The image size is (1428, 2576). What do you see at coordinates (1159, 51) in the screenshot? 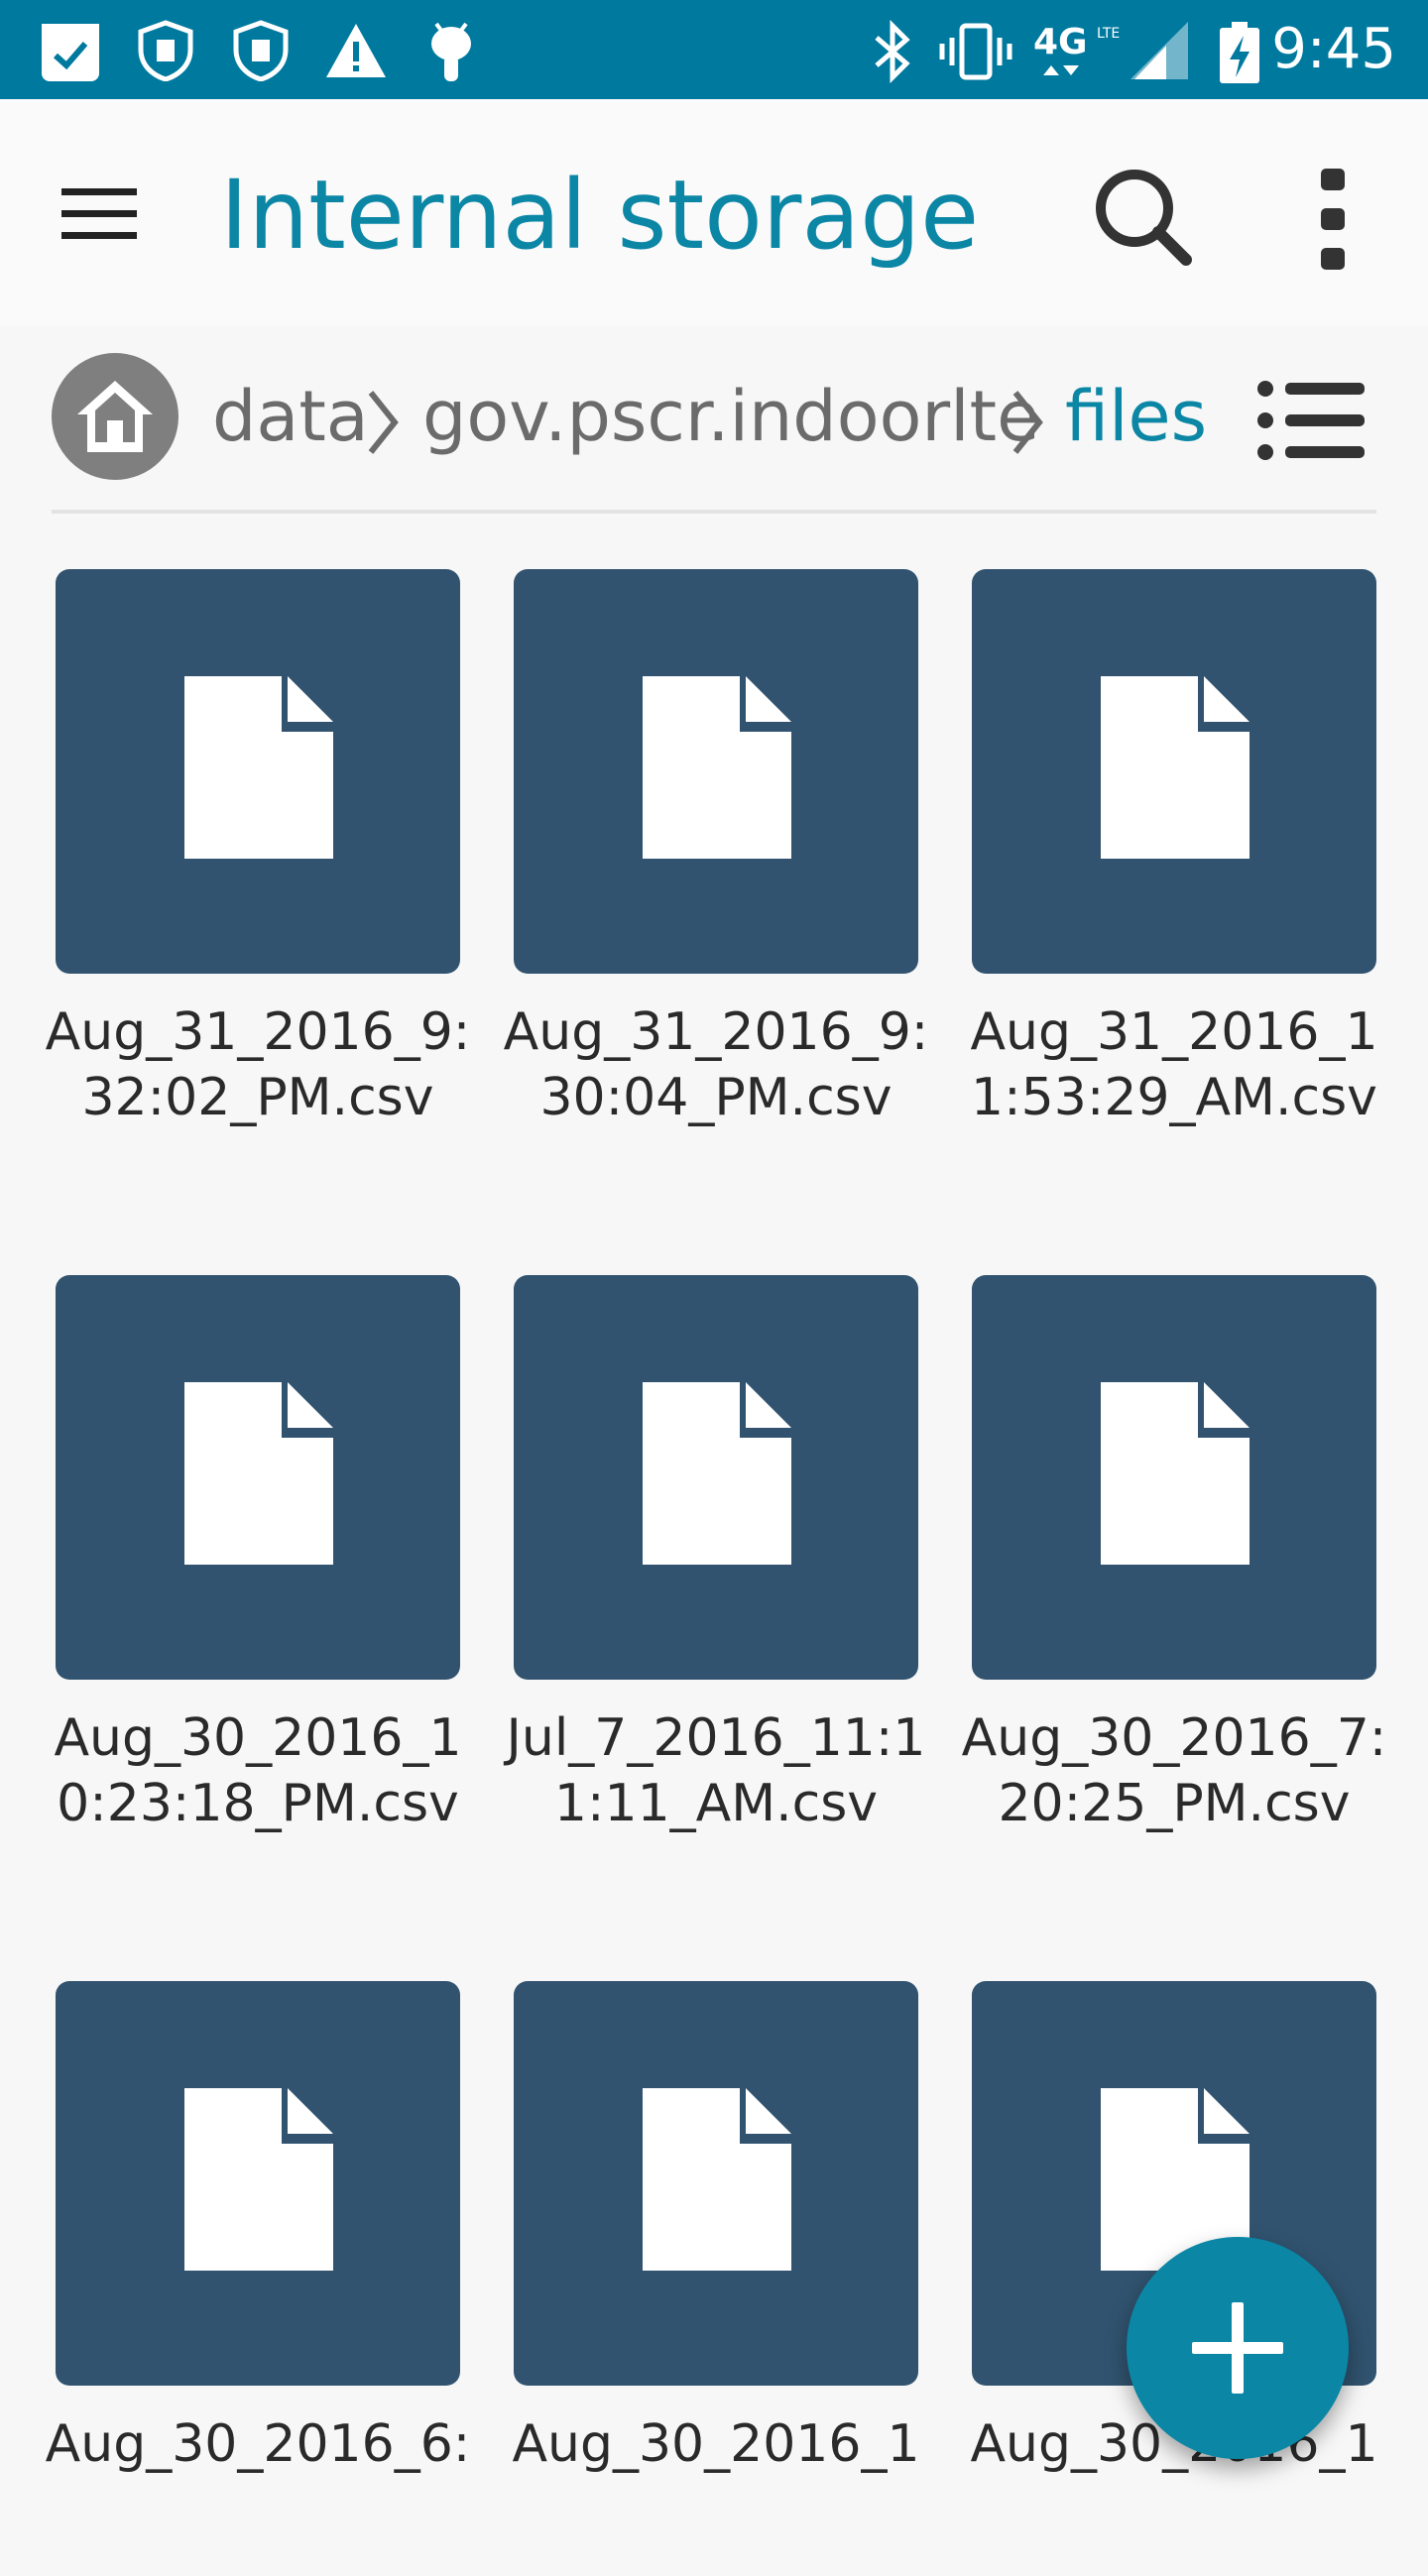
I see `signal-icon` at bounding box center [1159, 51].